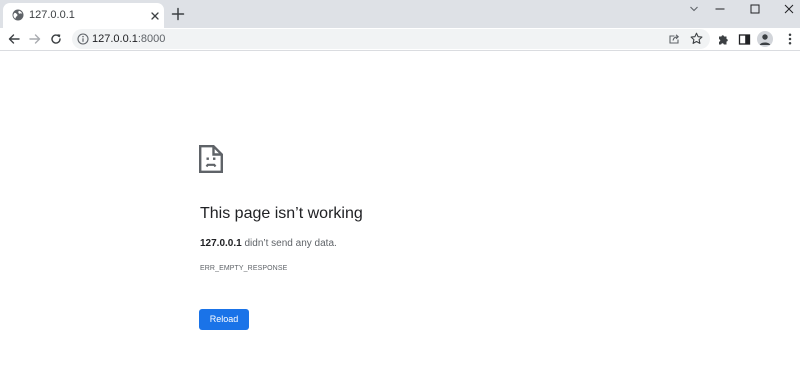 The width and height of the screenshot is (800, 367). What do you see at coordinates (696, 38) in the screenshot?
I see `bookmark-star-icon` at bounding box center [696, 38].